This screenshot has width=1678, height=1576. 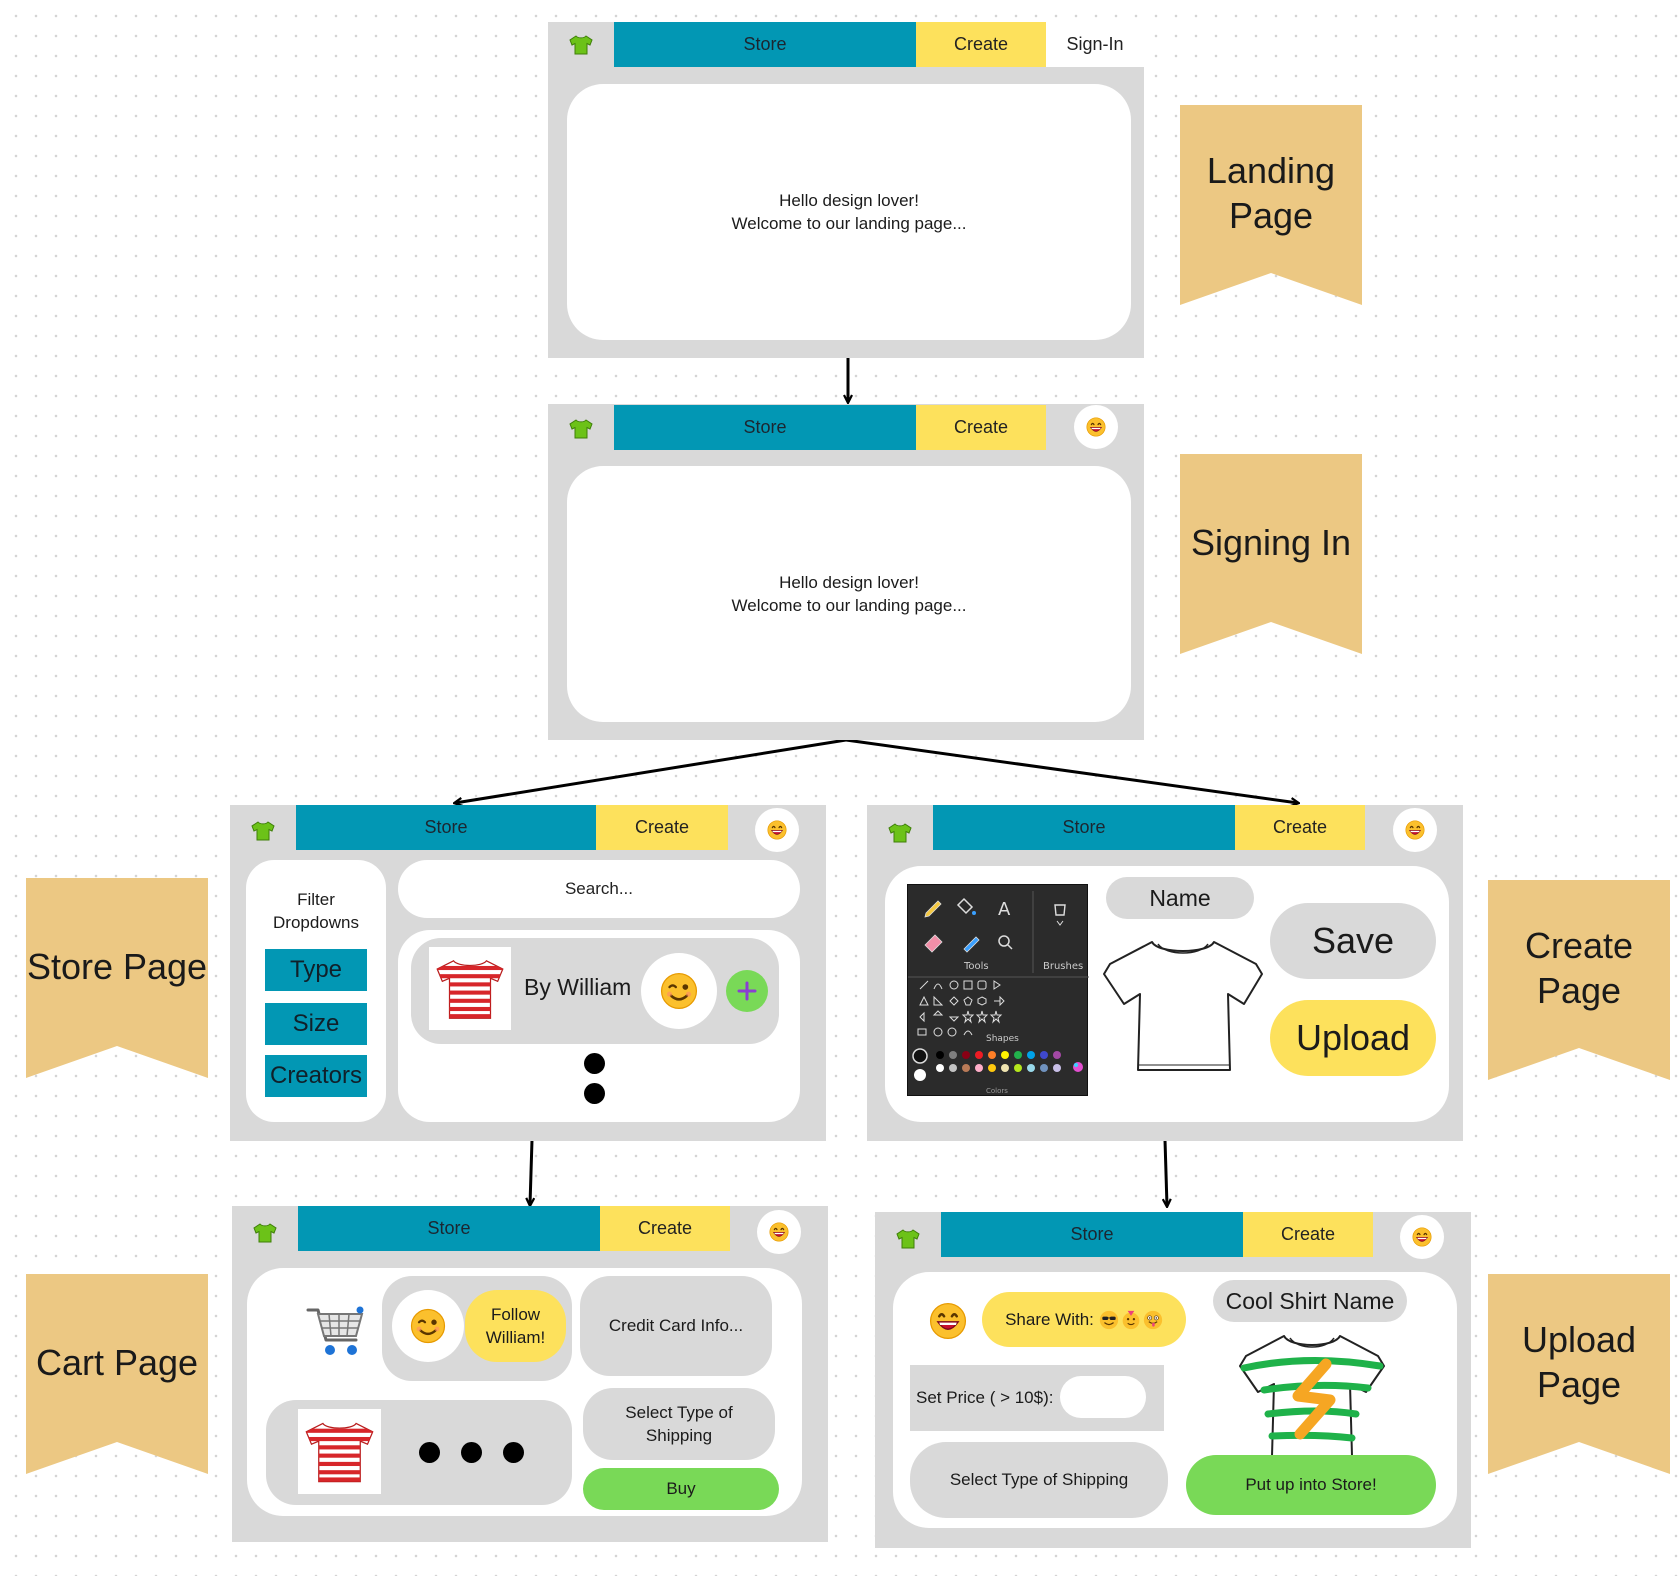 What do you see at coordinates (1353, 1038) in the screenshot?
I see `upload-button: Upload` at bounding box center [1353, 1038].